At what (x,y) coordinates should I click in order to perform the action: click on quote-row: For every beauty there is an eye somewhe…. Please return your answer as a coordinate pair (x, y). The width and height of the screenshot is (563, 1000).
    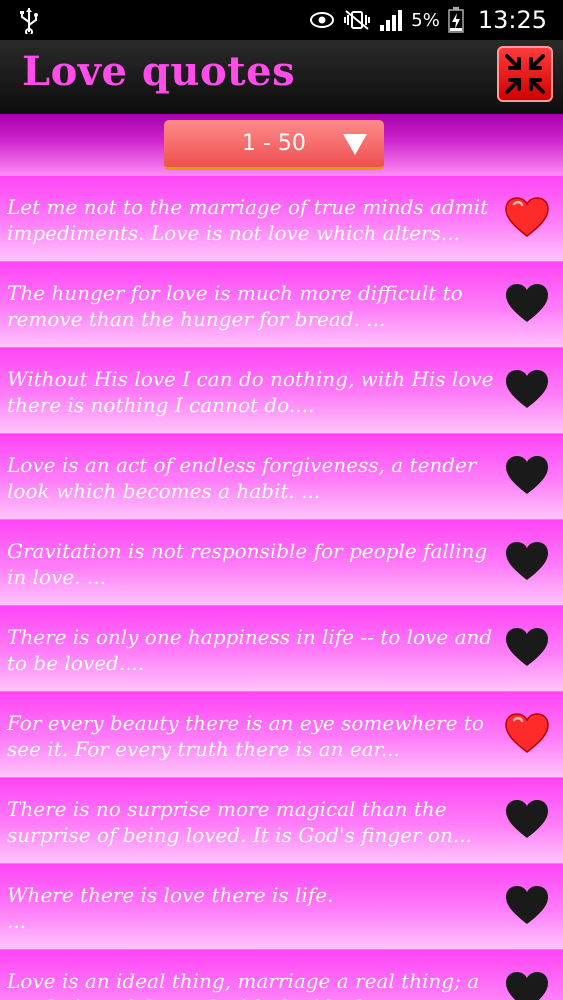
    Looking at the image, I should click on (281, 735).